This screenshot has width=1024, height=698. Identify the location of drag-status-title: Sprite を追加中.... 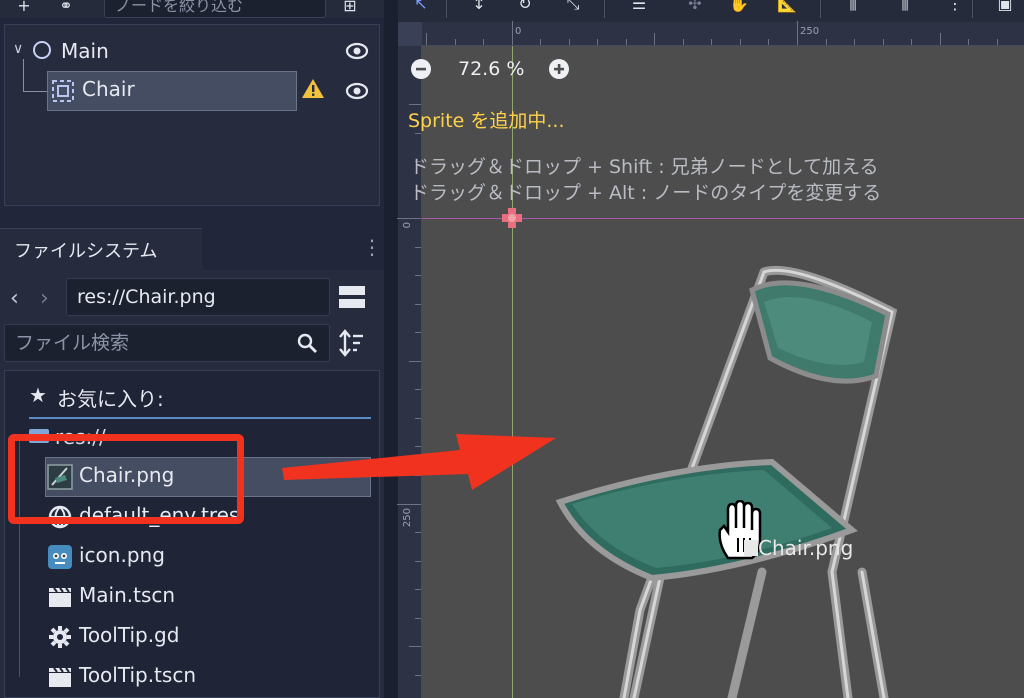
(486, 121).